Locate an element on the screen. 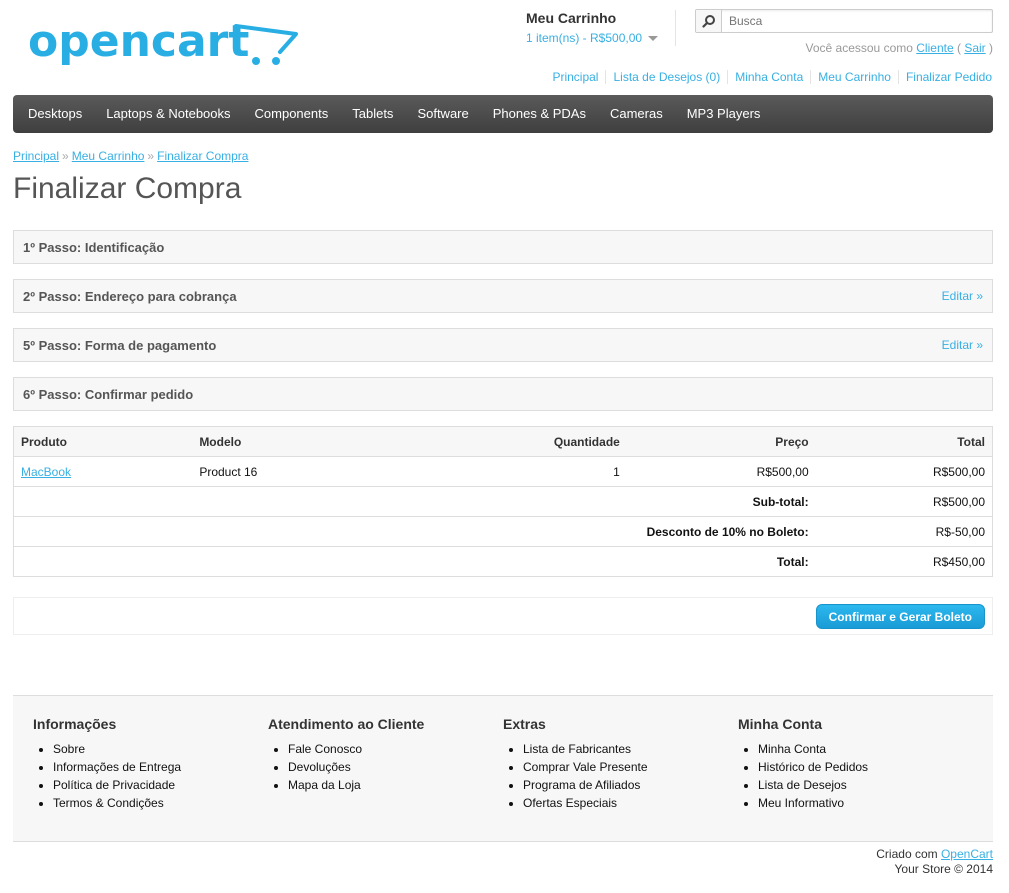 The width and height of the screenshot is (1009, 893). menu-item-mp3: MP3 Players is located at coordinates (724, 114).